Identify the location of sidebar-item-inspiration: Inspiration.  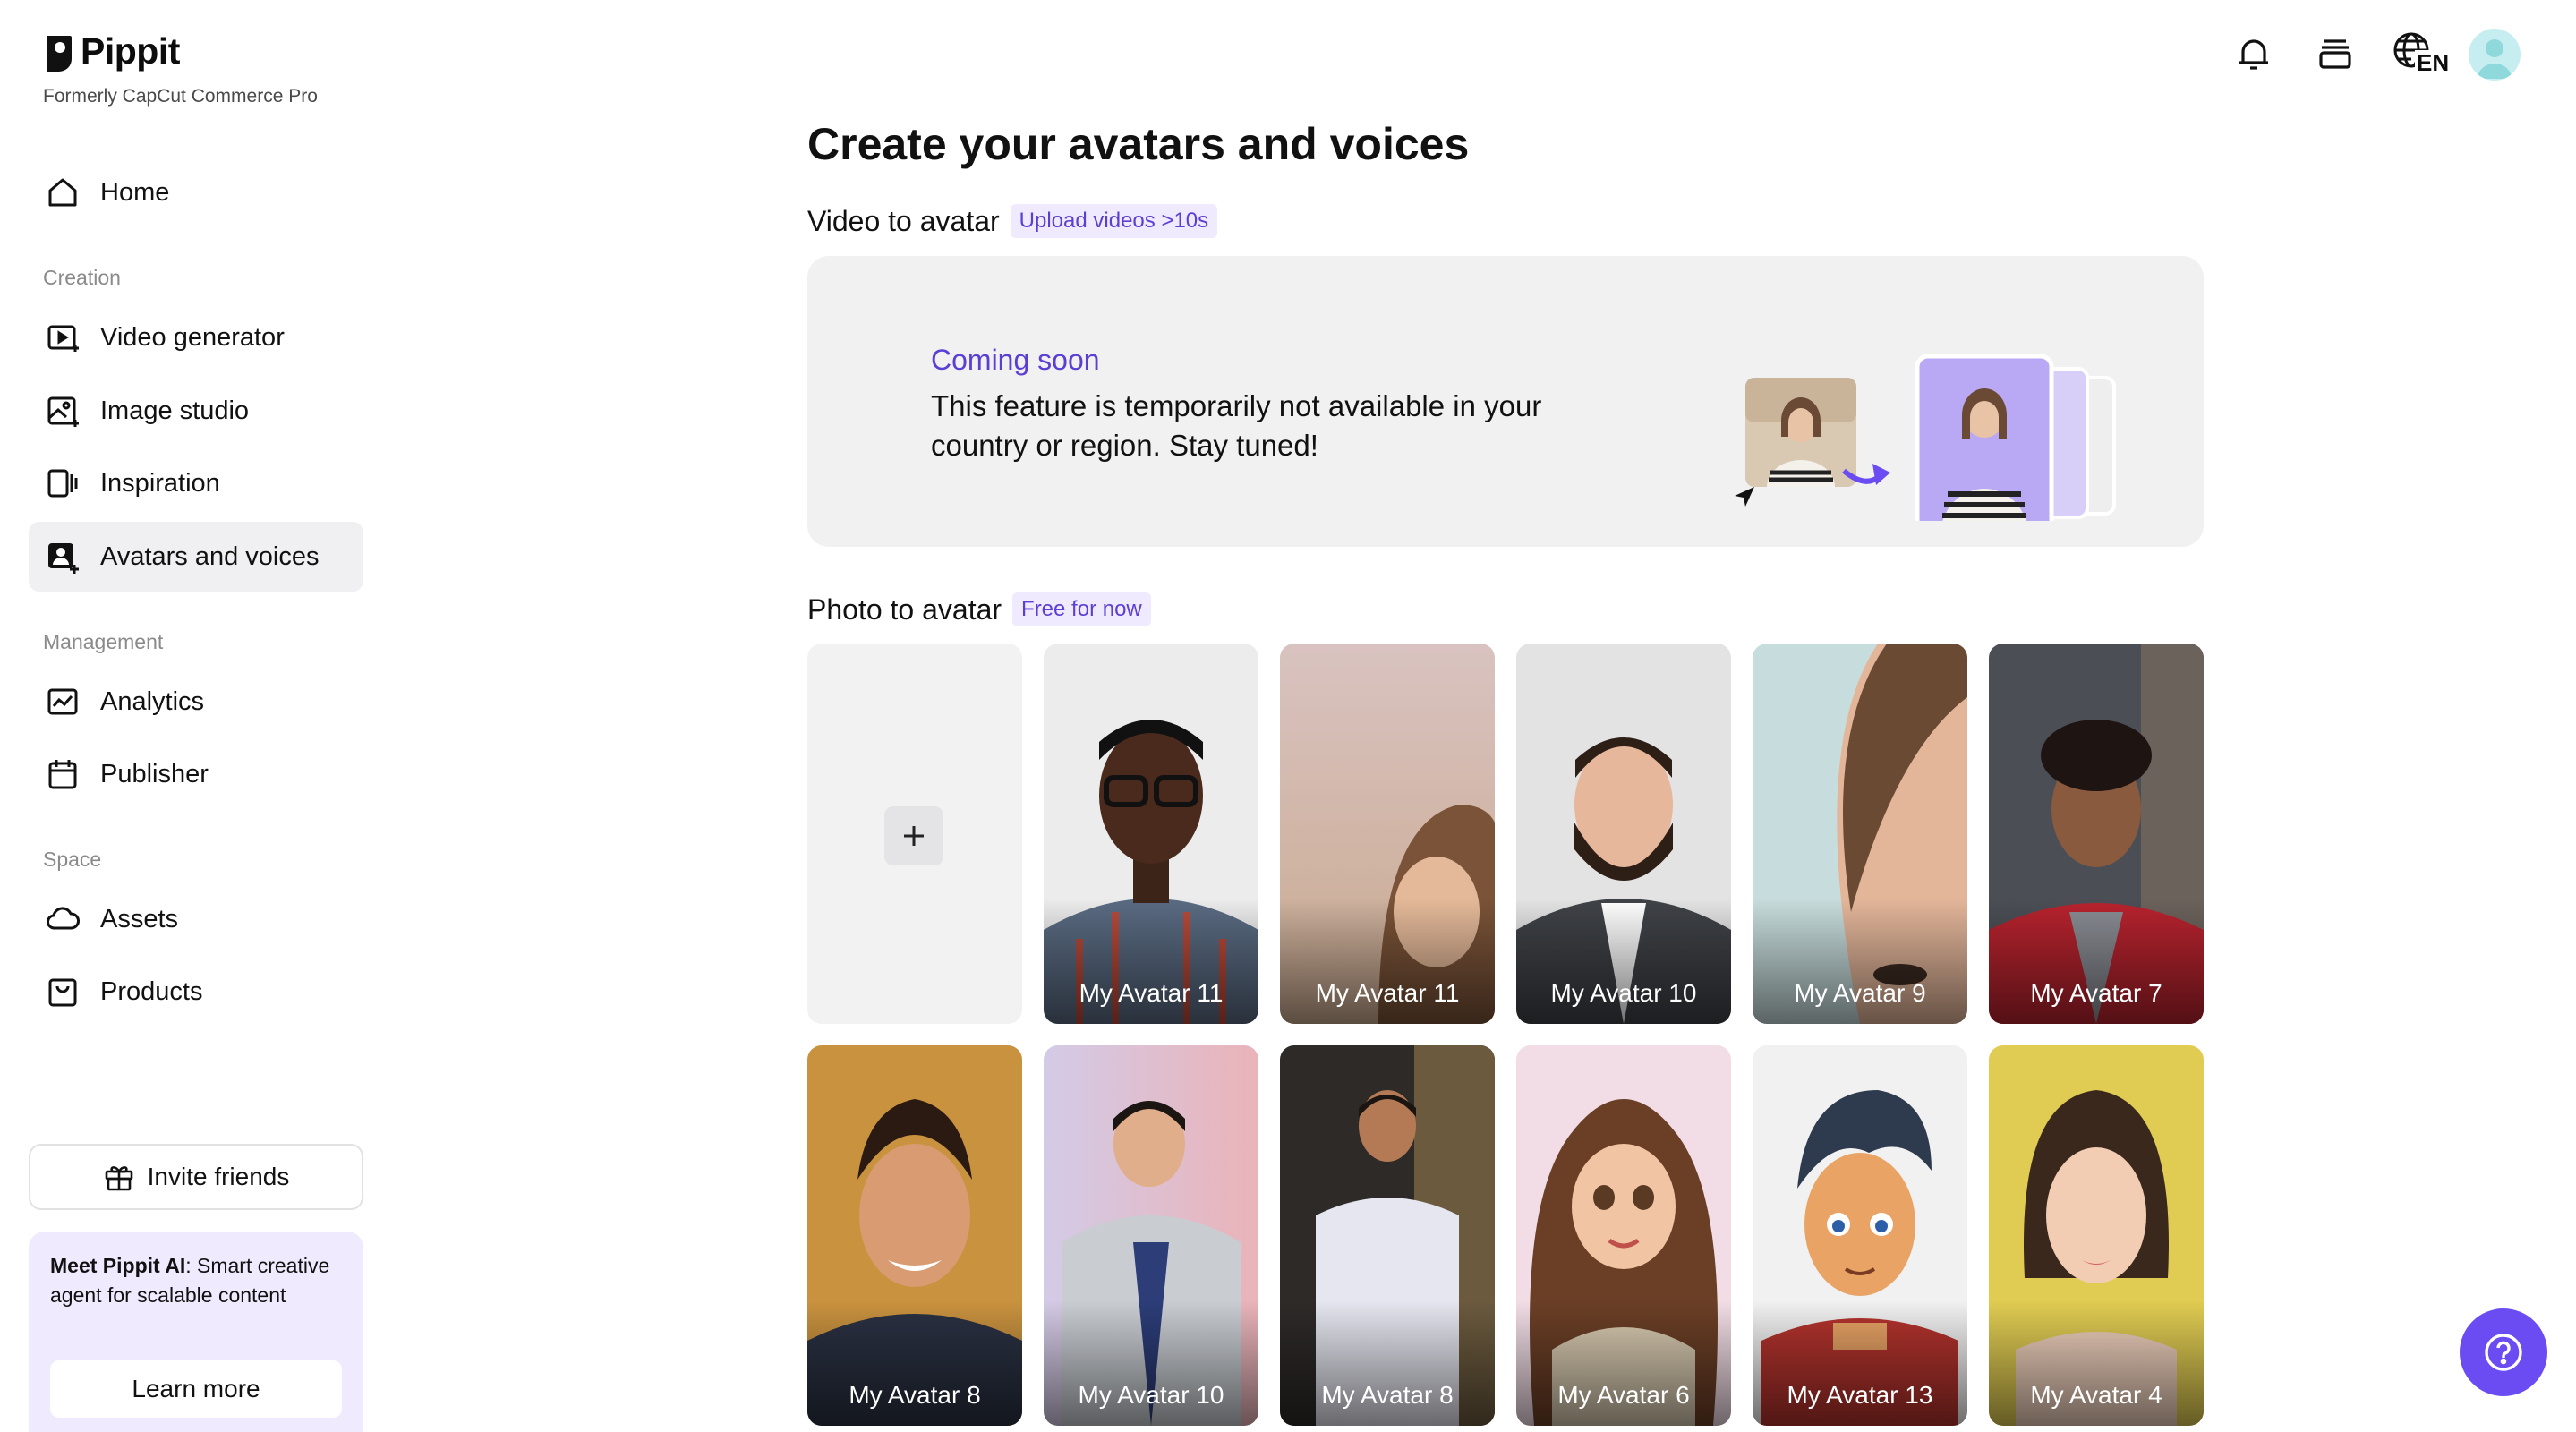
(196, 483).